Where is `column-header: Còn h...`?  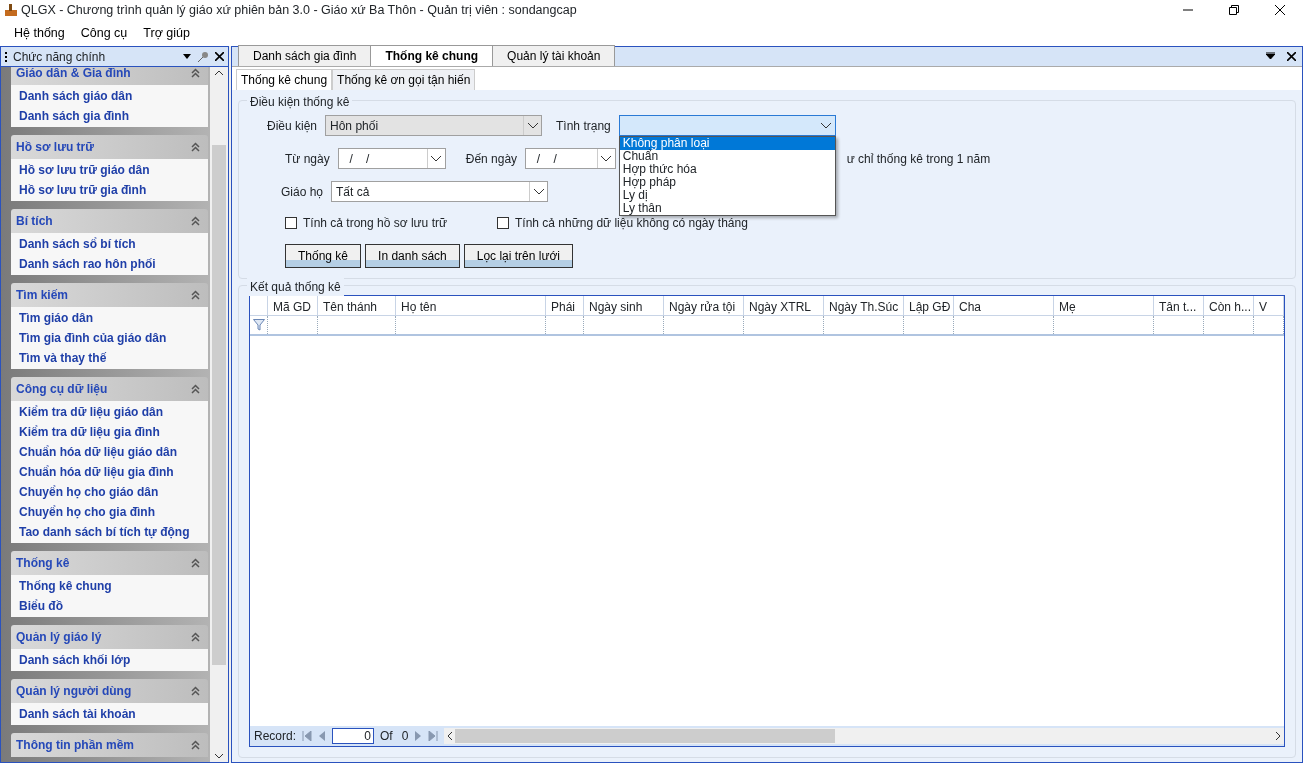 column-header: Còn h... is located at coordinates (1229, 305).